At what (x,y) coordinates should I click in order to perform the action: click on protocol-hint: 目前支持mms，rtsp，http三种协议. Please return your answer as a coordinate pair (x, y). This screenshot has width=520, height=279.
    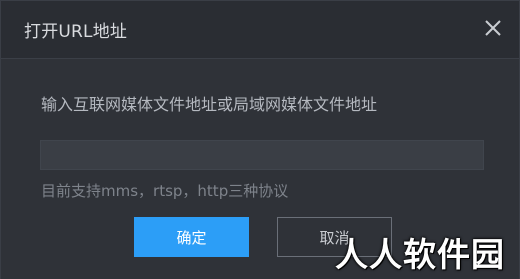
    Looking at the image, I should click on (165, 191).